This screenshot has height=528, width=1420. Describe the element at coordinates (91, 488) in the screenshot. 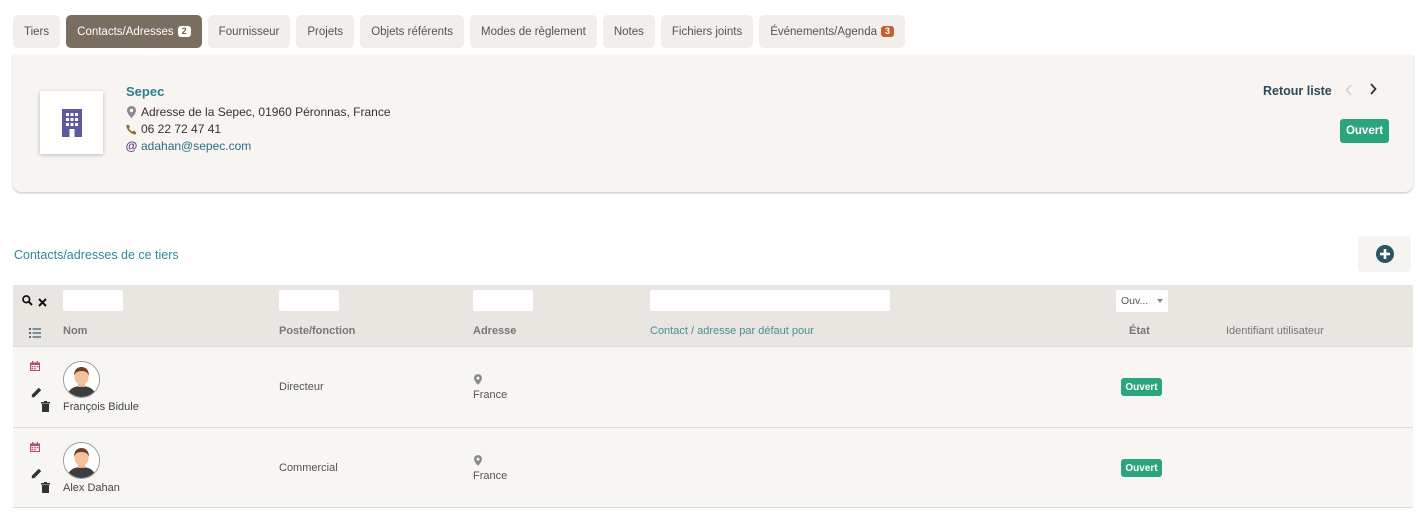

I see `contact-name: Alex Dahan` at that location.